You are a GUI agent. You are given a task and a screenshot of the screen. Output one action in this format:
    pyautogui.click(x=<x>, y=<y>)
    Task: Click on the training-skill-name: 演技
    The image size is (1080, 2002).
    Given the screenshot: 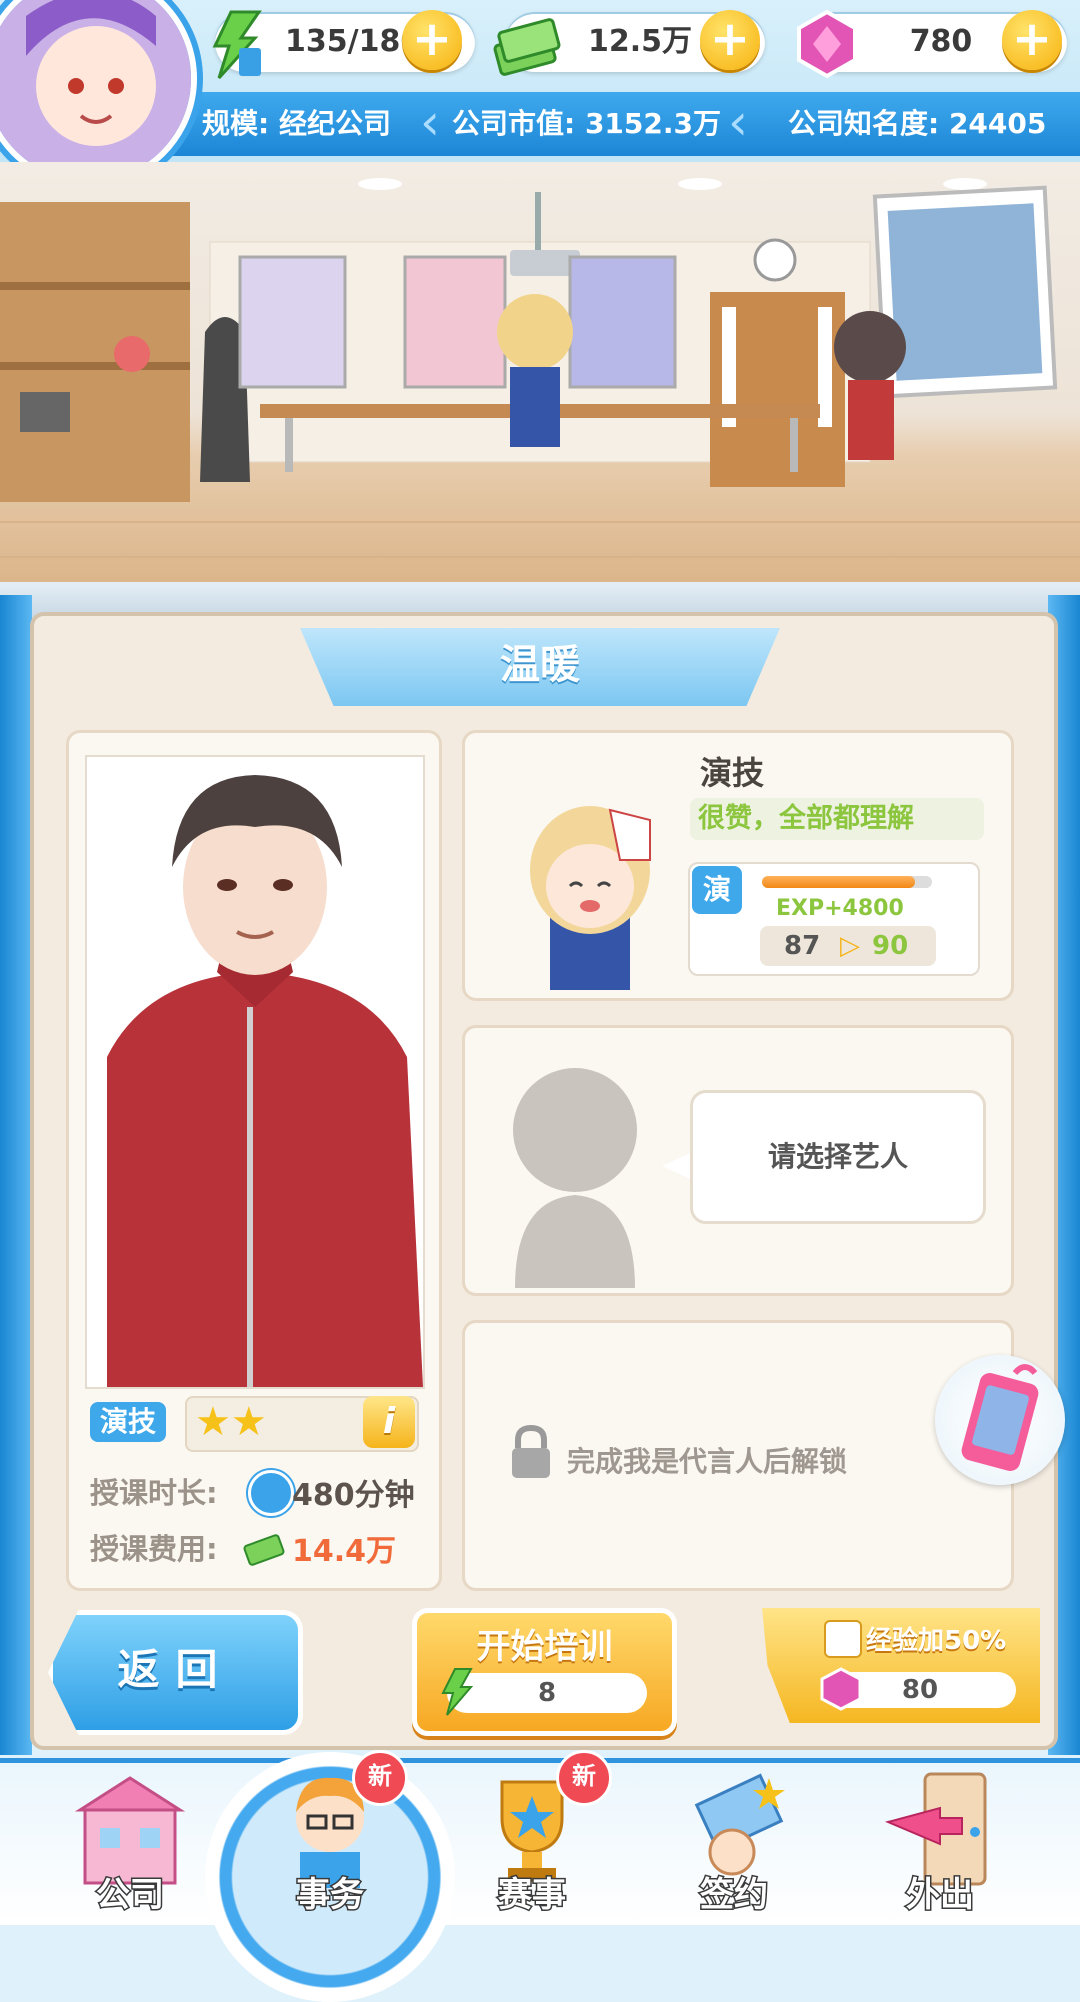 What is the action you would take?
    pyautogui.click(x=732, y=773)
    